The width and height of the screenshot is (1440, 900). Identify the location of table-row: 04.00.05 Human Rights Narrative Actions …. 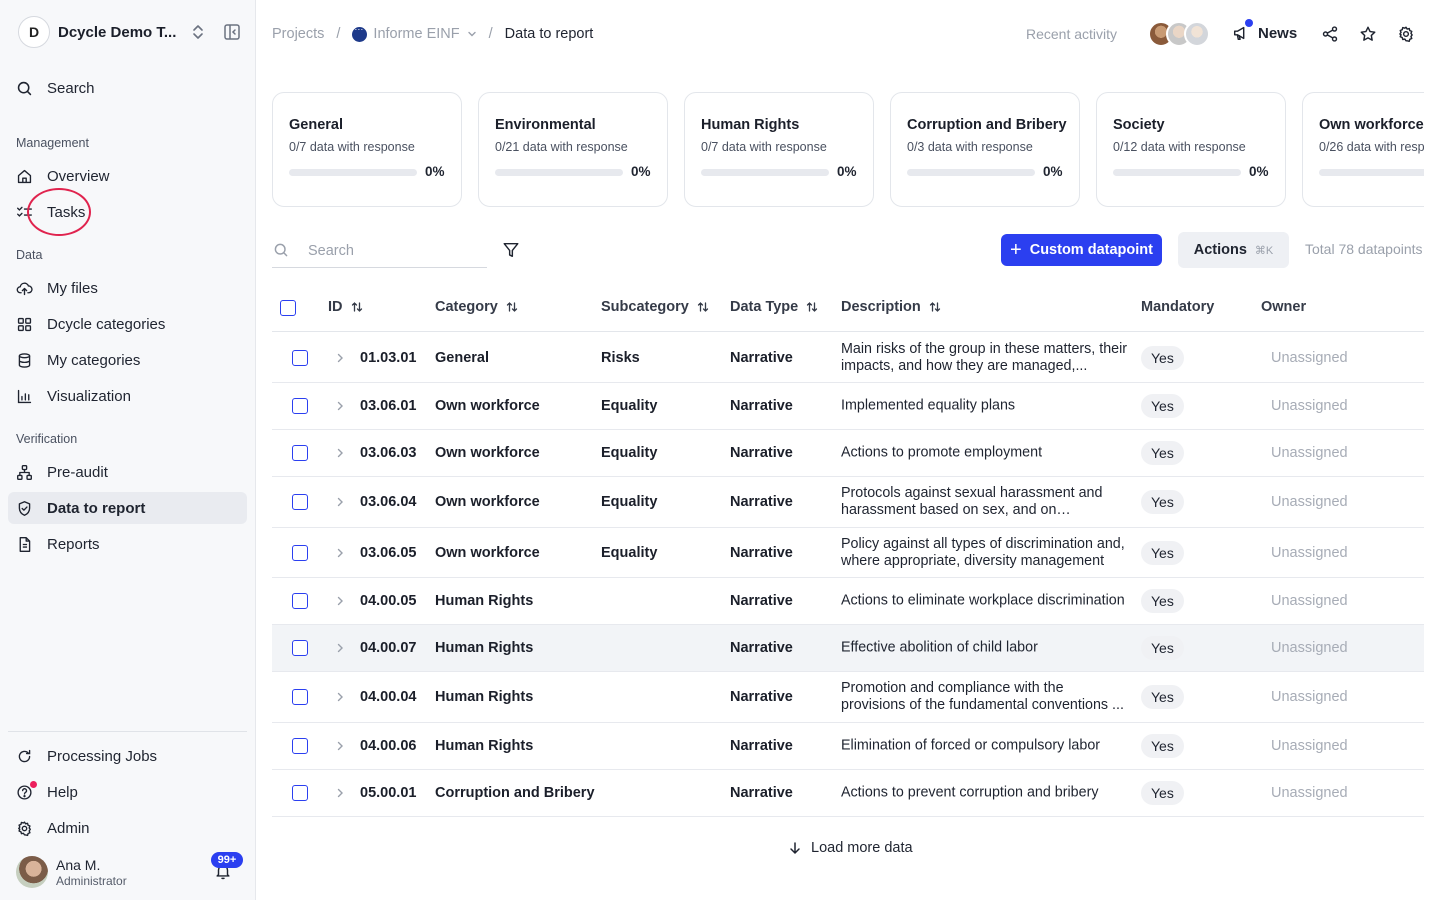
(848, 601).